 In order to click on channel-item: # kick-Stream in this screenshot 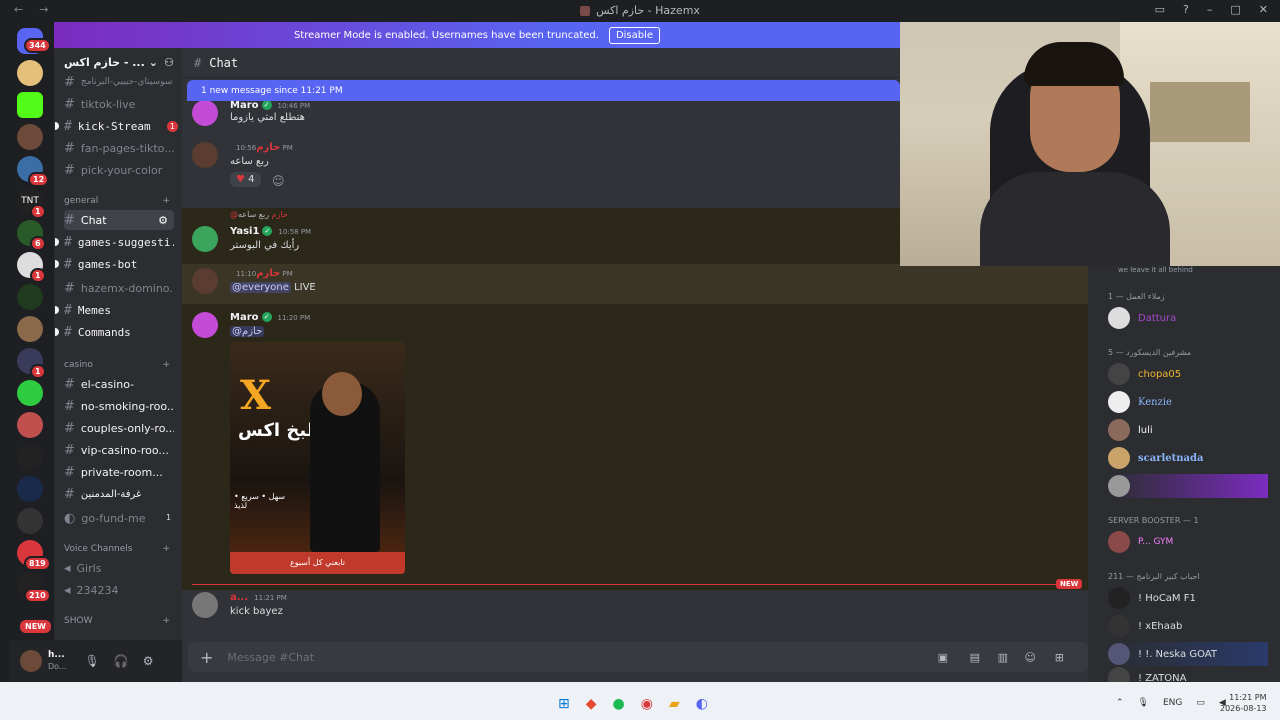, I will do `click(119, 126)`.